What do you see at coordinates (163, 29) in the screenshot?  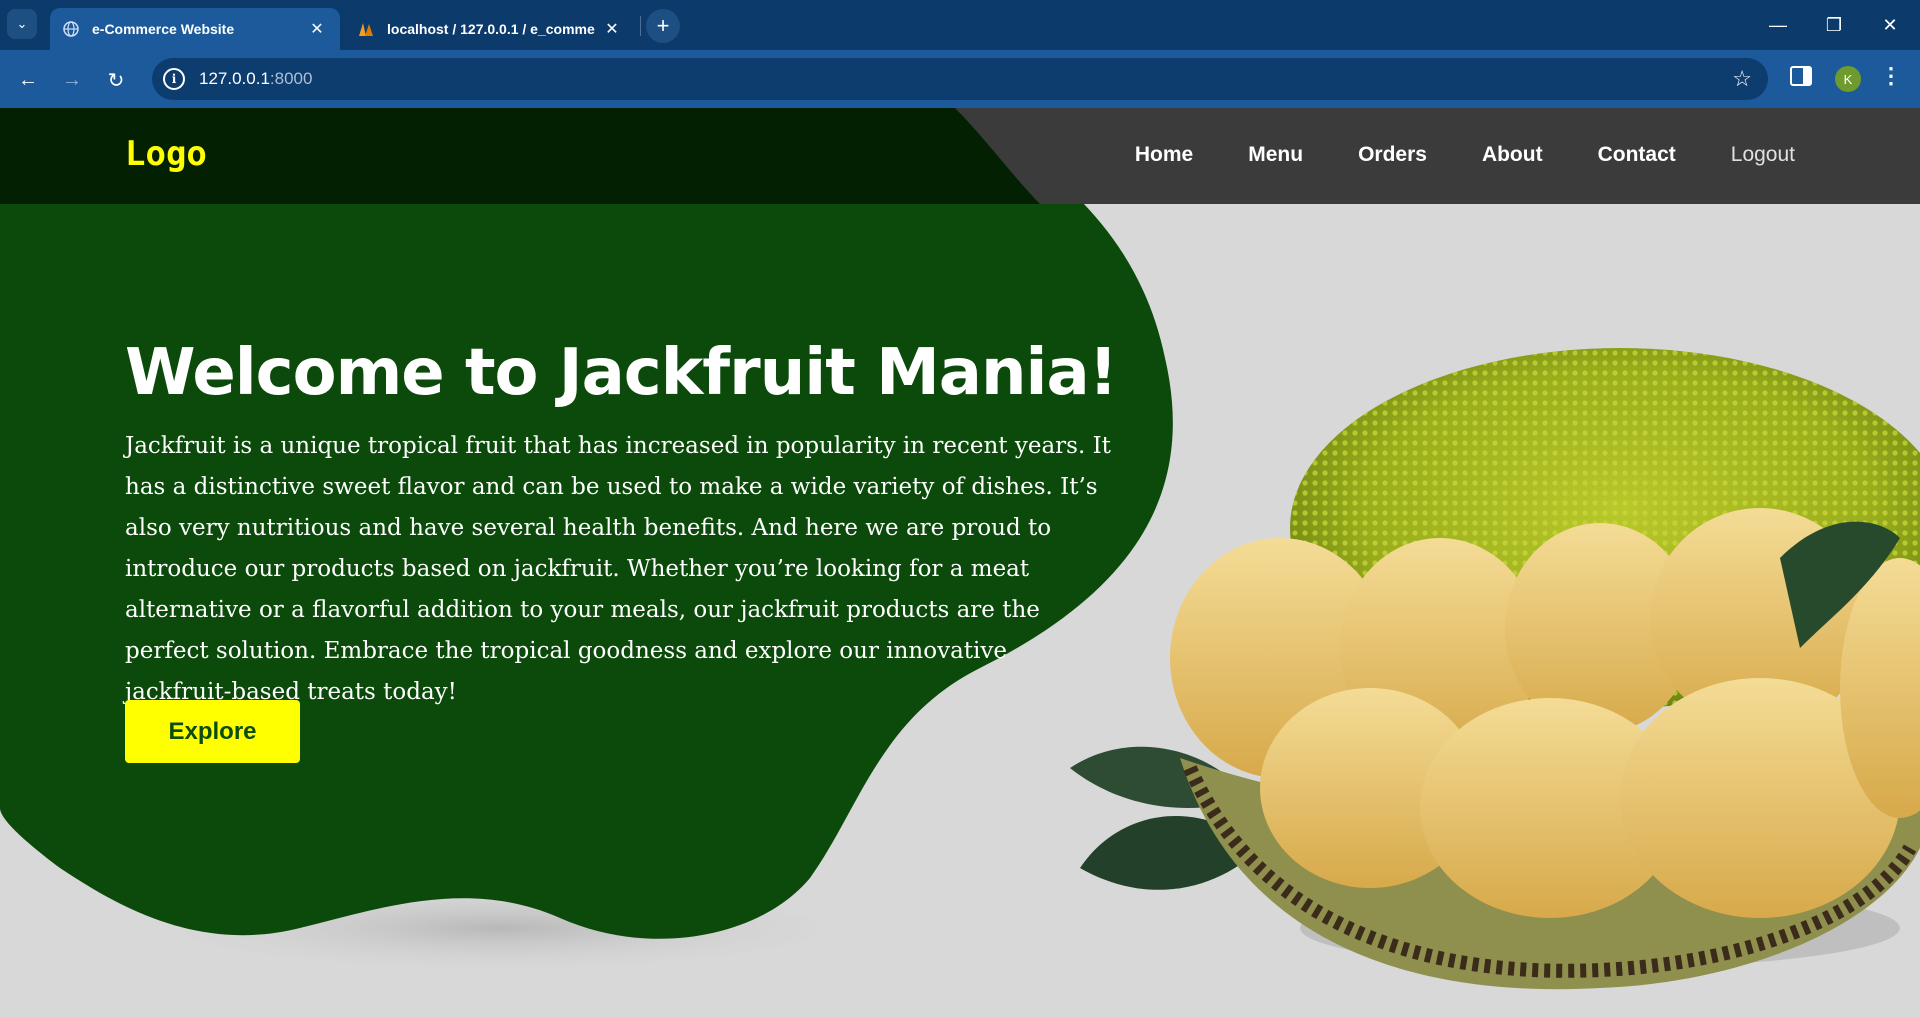 I see `tab-title: e-Commerce Website` at bounding box center [163, 29].